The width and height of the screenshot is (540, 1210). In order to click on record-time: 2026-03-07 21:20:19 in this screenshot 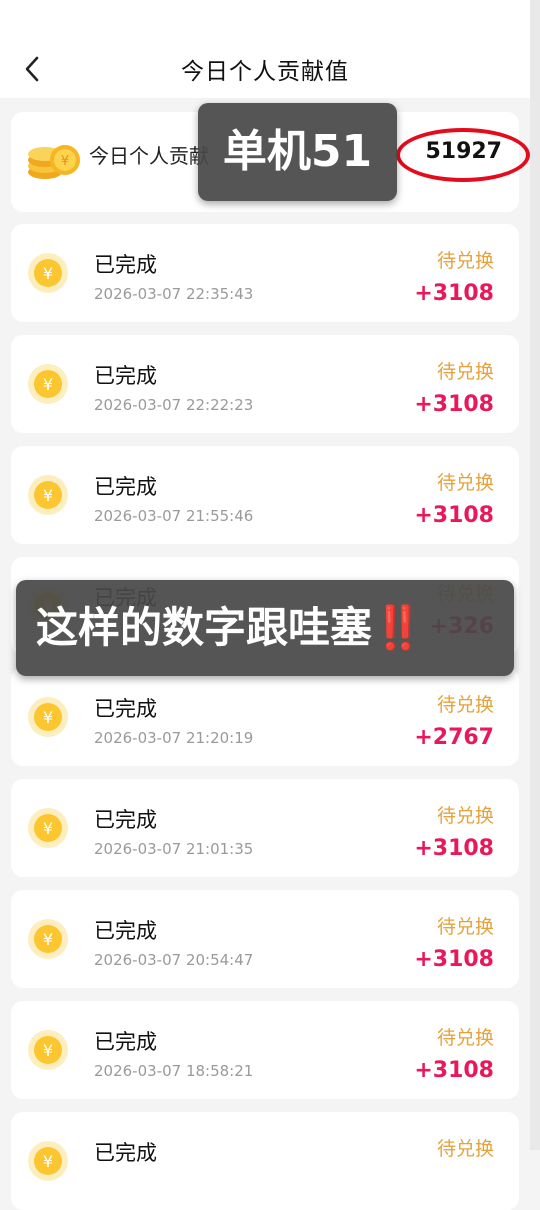, I will do `click(174, 738)`.